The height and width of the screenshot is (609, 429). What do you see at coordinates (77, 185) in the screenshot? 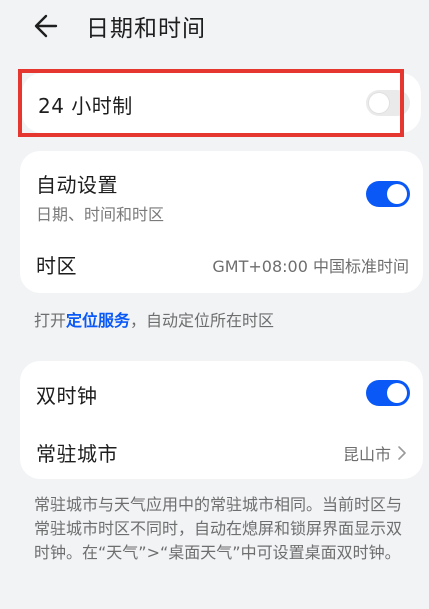
I see `auto-settings-label: 自动设置` at bounding box center [77, 185].